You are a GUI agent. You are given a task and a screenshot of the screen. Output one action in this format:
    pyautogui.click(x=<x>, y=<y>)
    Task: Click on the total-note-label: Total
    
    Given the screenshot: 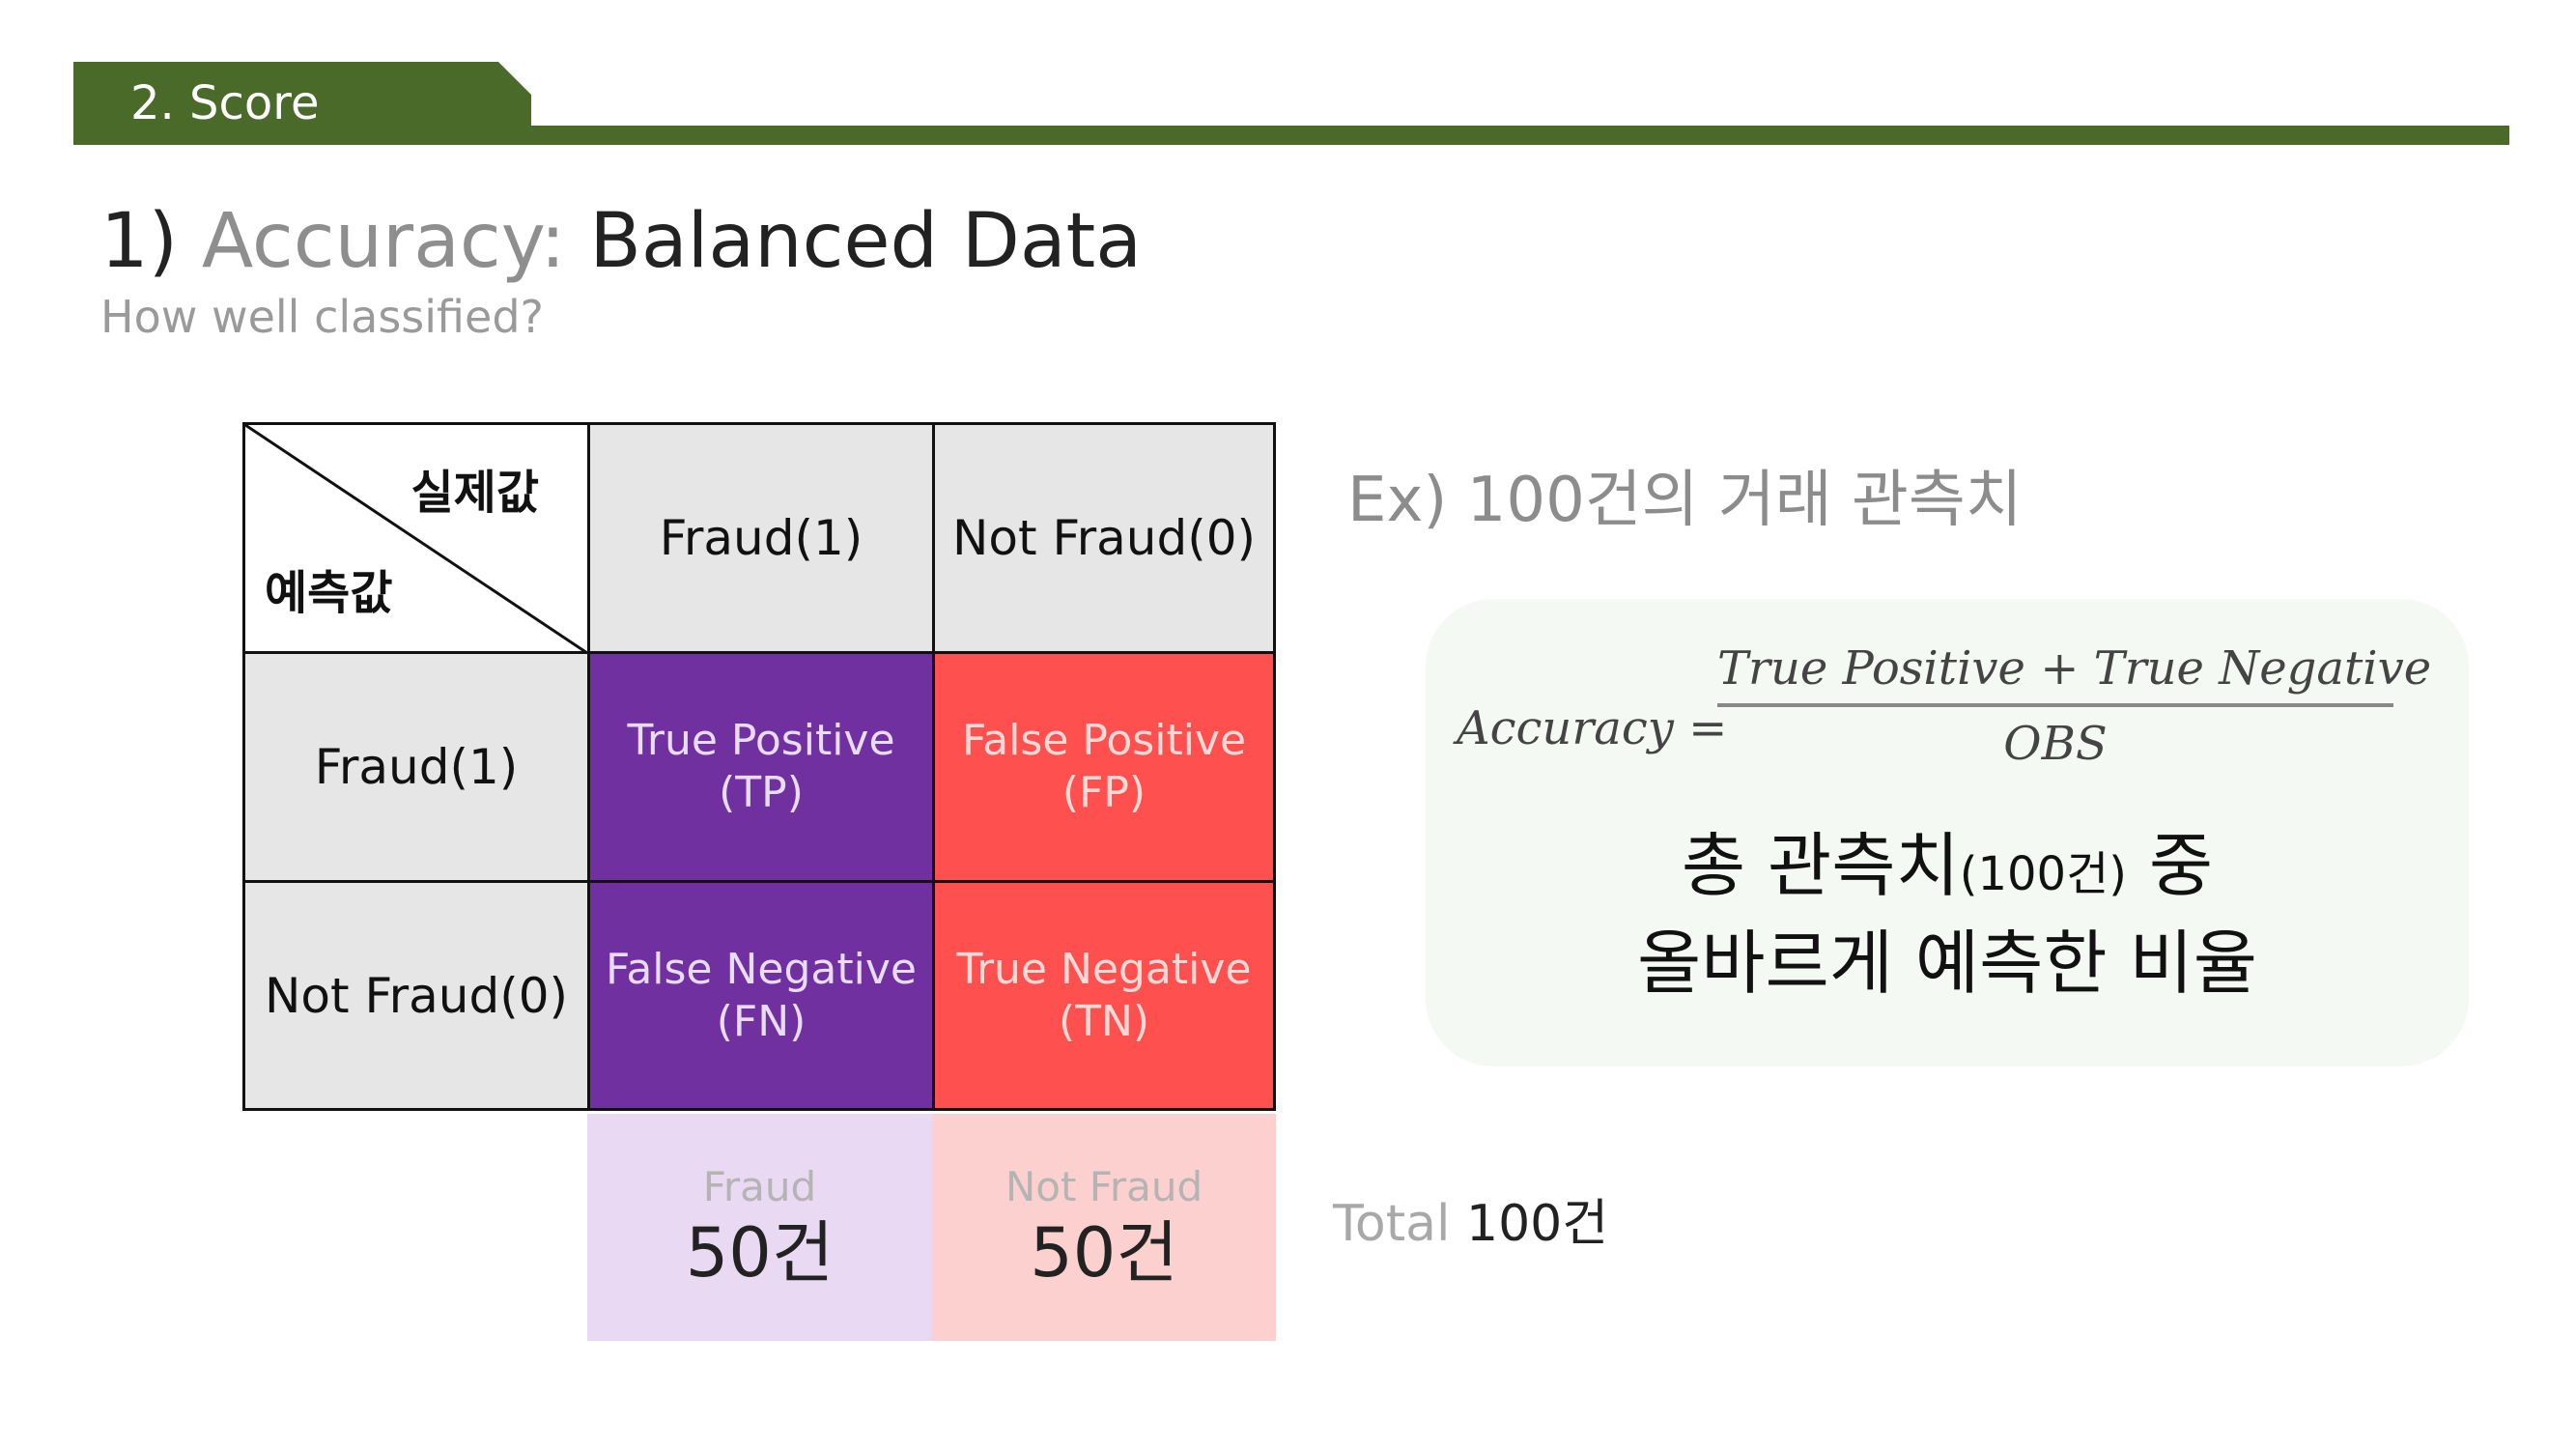 What is the action you would take?
    pyautogui.click(x=1392, y=1224)
    